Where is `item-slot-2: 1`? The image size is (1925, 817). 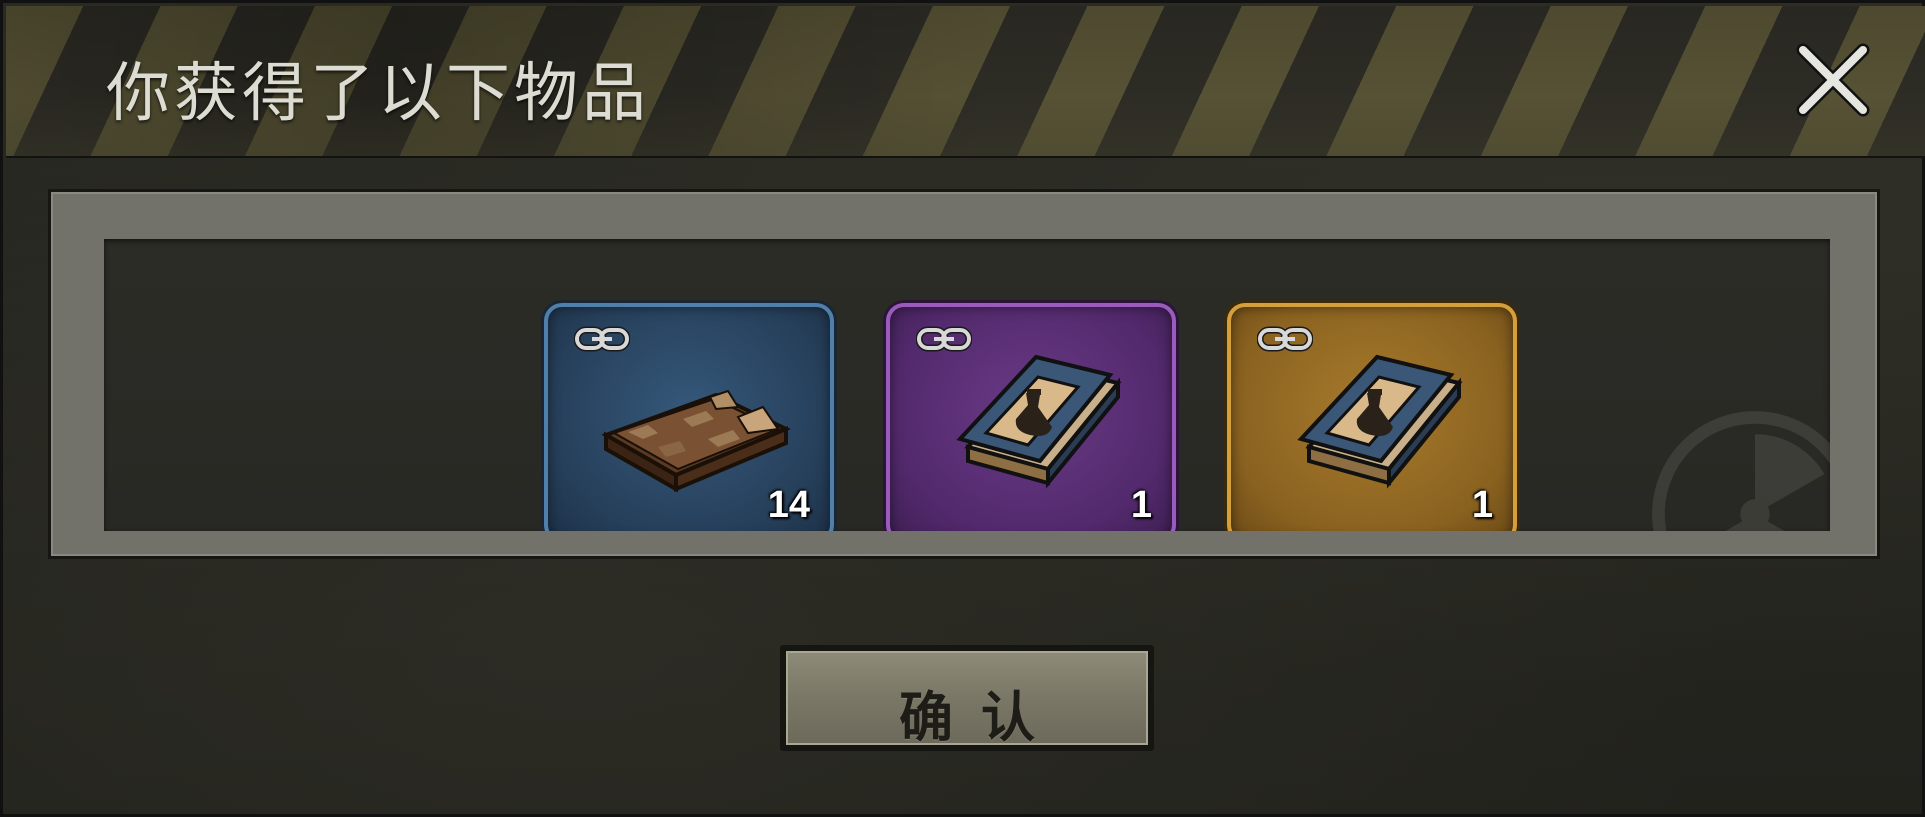
item-slot-2: 1 is located at coordinates (1031, 417).